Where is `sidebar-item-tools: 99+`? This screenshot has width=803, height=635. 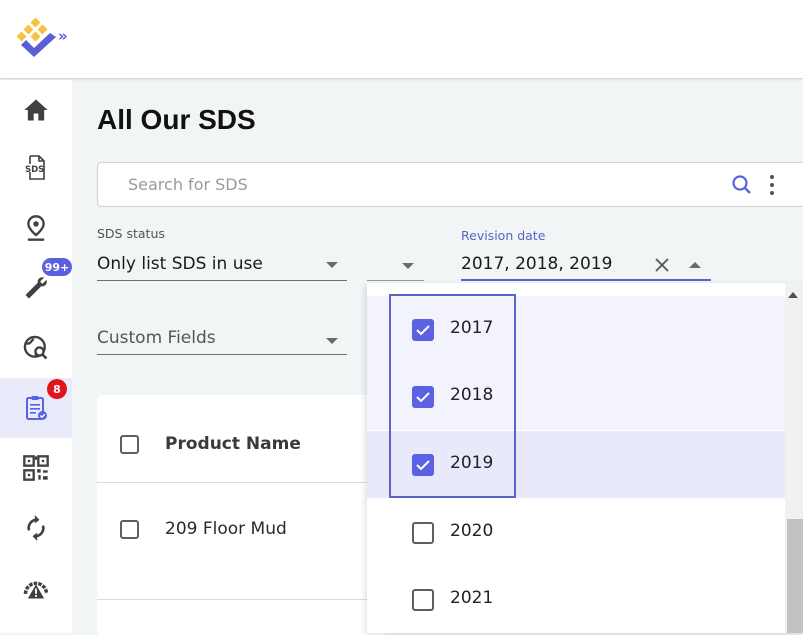 sidebar-item-tools: 99+ is located at coordinates (36, 288).